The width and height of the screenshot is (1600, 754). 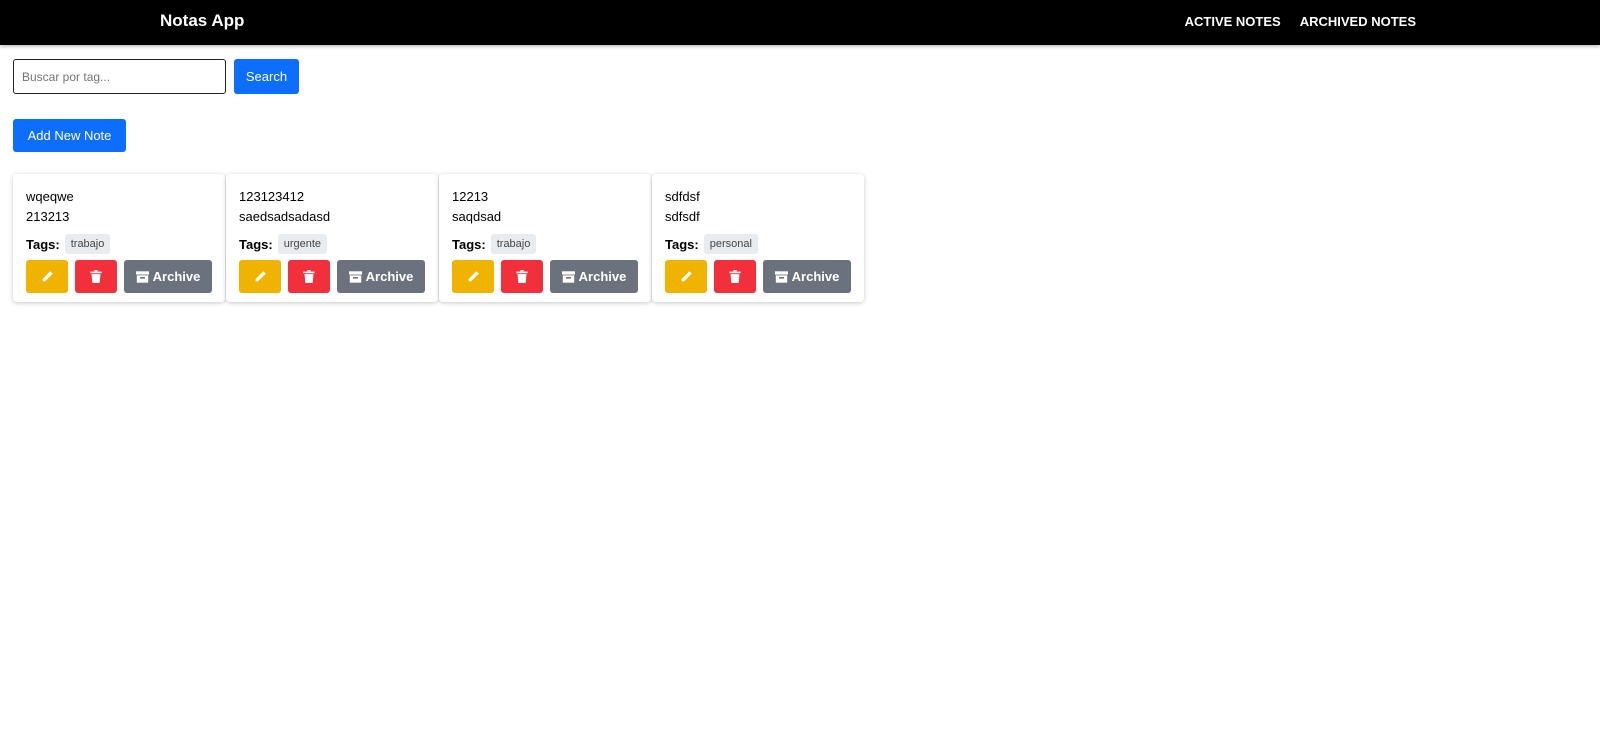 I want to click on brand-title: Notas App, so click(x=202, y=21).